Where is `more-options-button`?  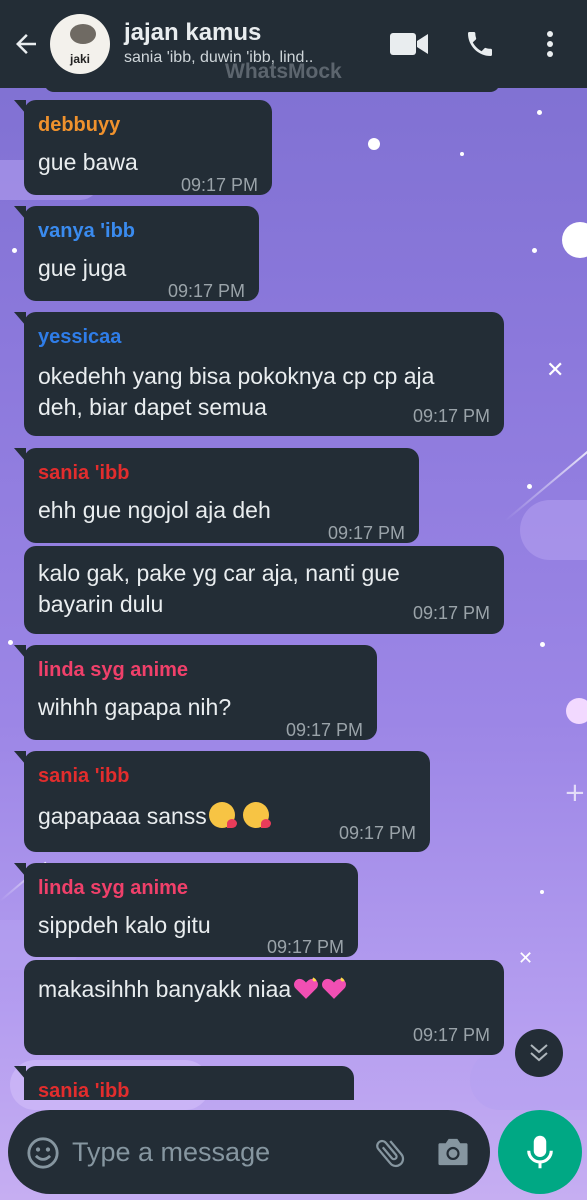 more-options-button is located at coordinates (550, 44).